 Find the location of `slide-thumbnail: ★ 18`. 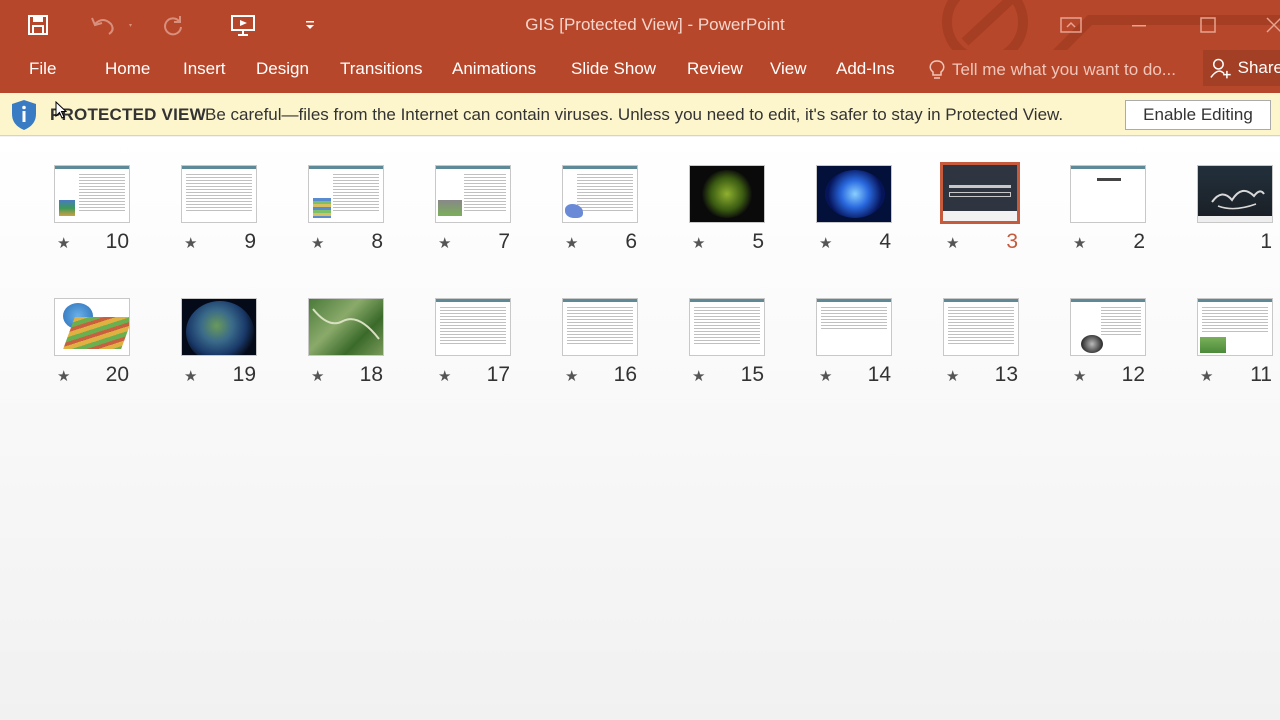

slide-thumbnail: ★ 18 is located at coordinates (353, 343).